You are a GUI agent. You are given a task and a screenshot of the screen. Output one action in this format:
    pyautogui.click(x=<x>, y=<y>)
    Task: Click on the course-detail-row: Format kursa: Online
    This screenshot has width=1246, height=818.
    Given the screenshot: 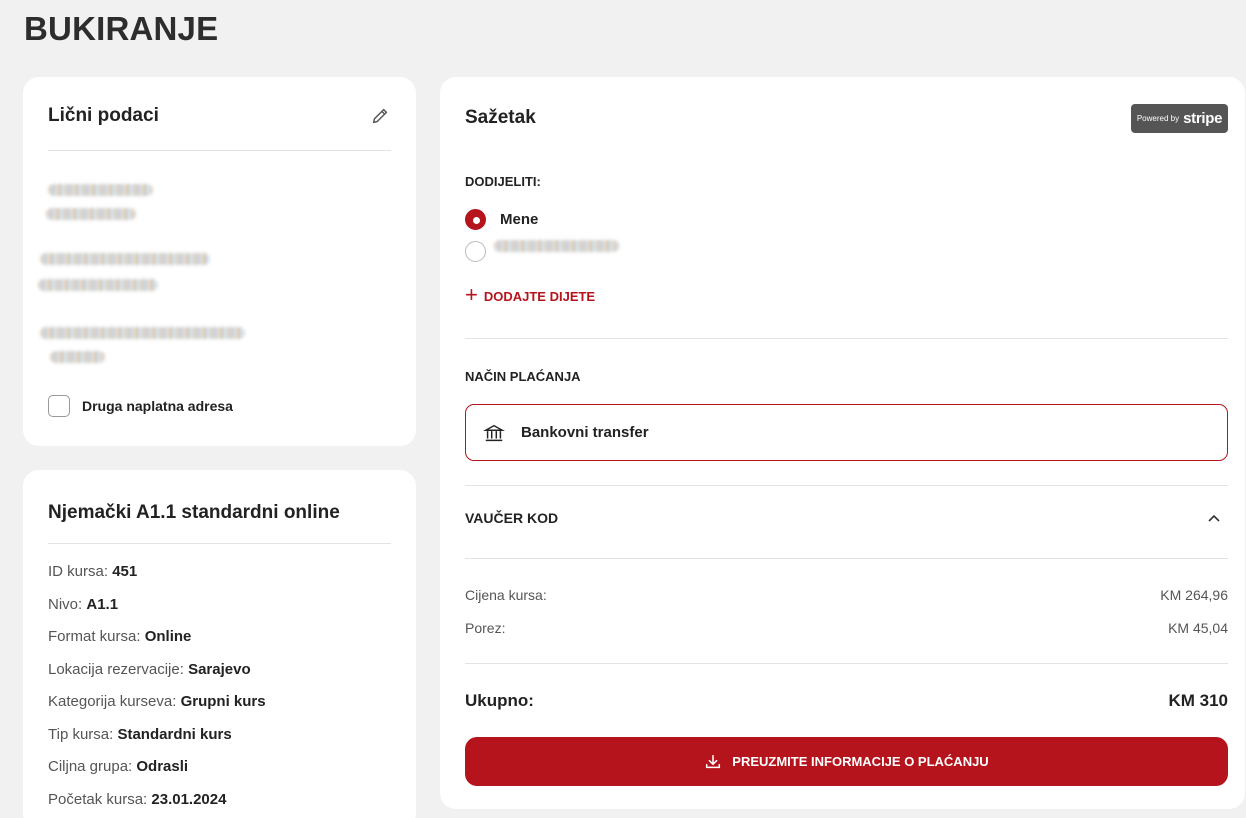 What is the action you would take?
    pyautogui.click(x=120, y=636)
    